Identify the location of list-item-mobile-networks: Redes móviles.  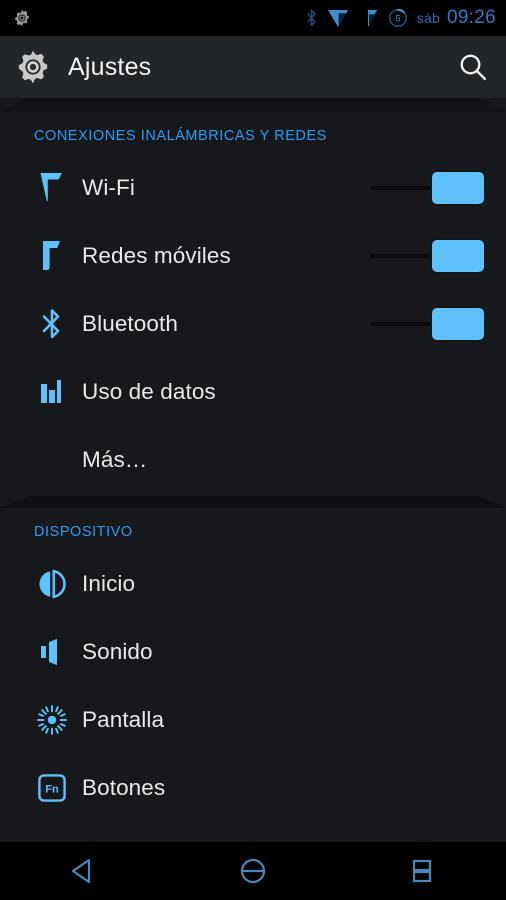
(253, 256).